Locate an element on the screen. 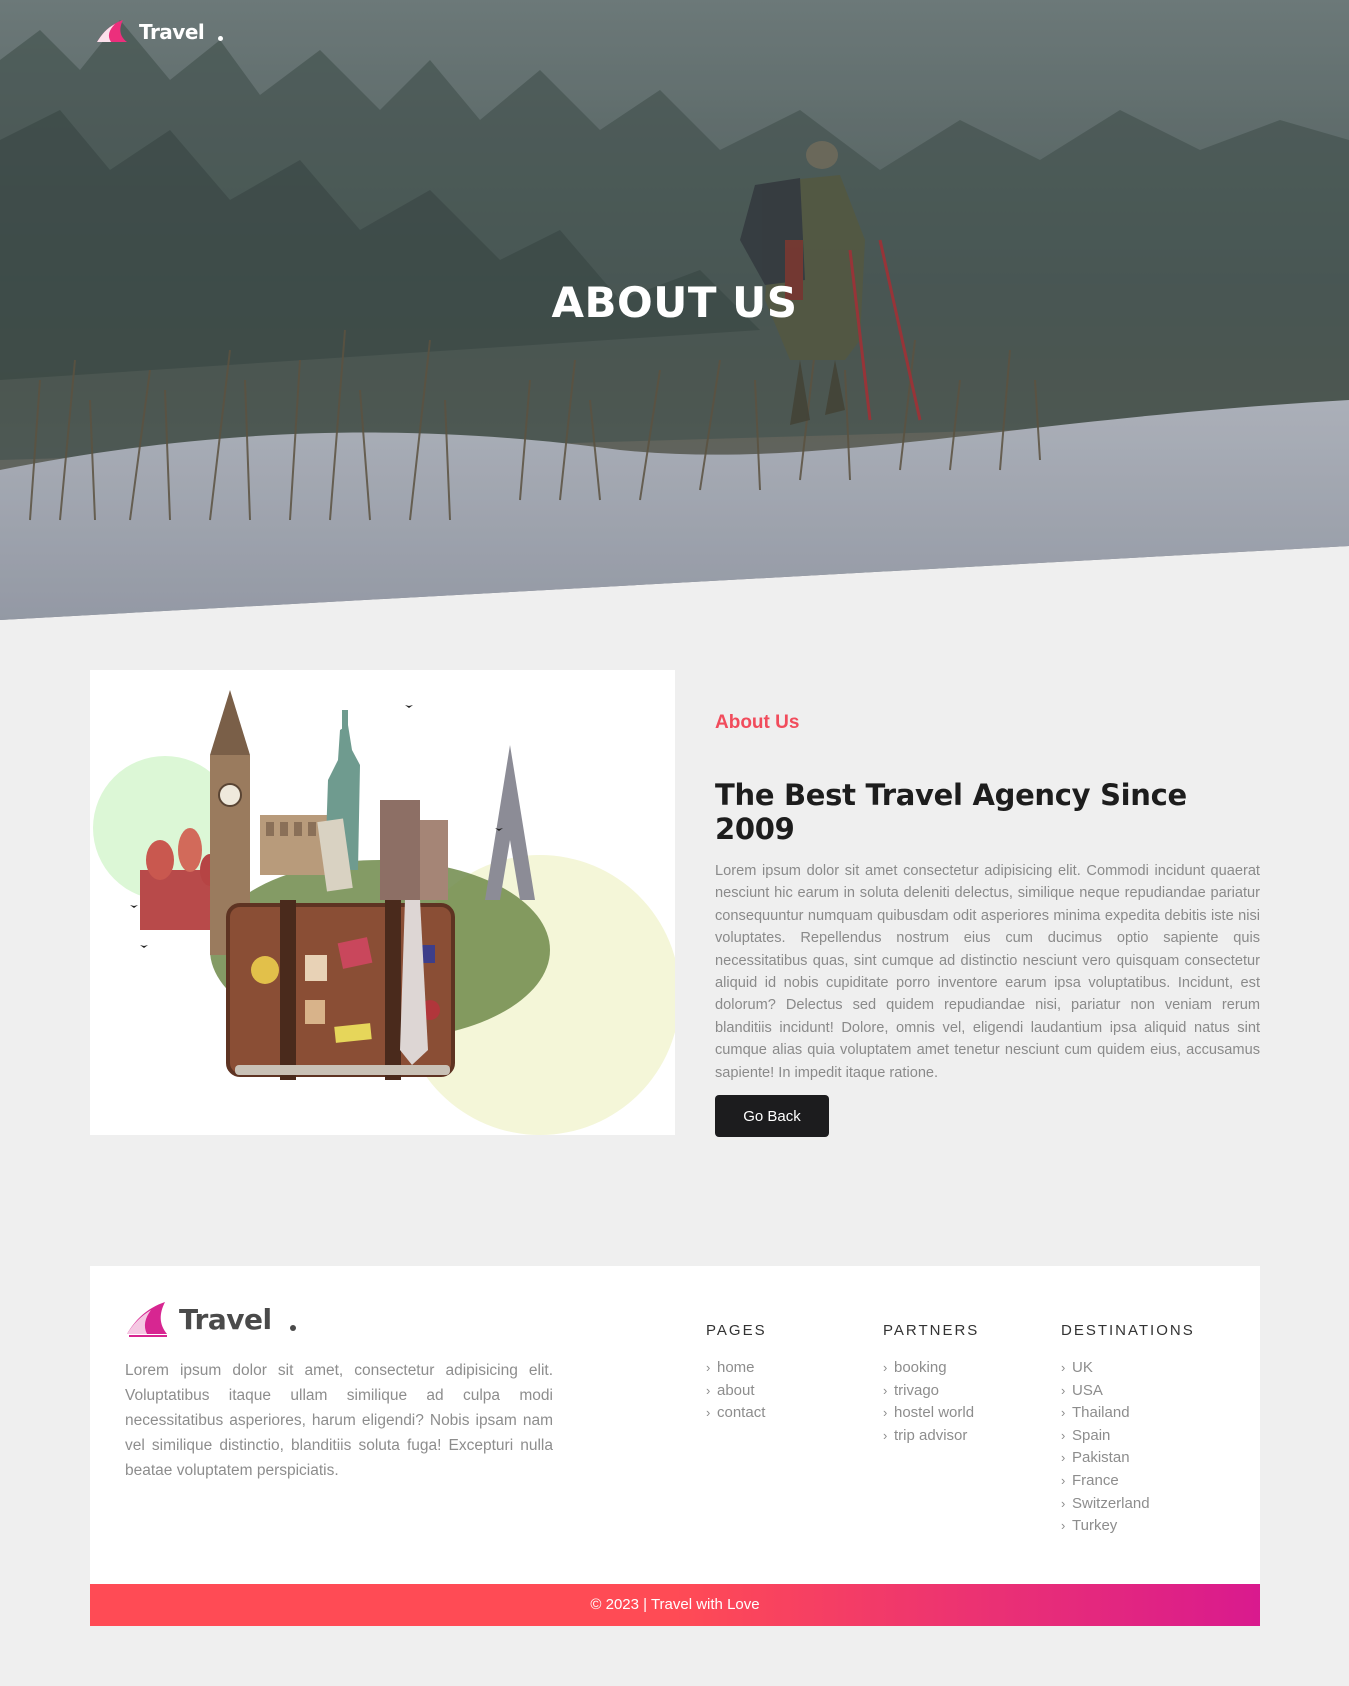 The image size is (1349, 1686). footer-column-title: DESTINATIONS is located at coordinates (1128, 1330).